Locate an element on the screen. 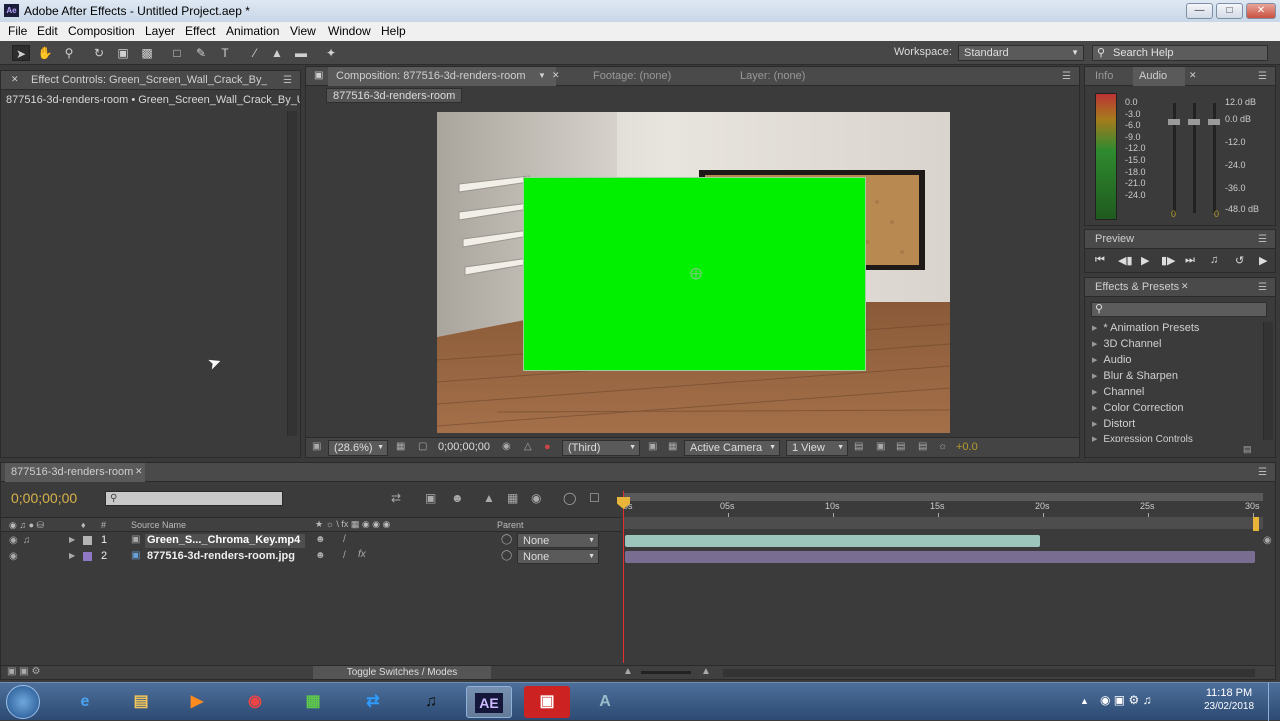 This screenshot has height=721, width=1280. end-of-work-area is located at coordinates (1256, 524).